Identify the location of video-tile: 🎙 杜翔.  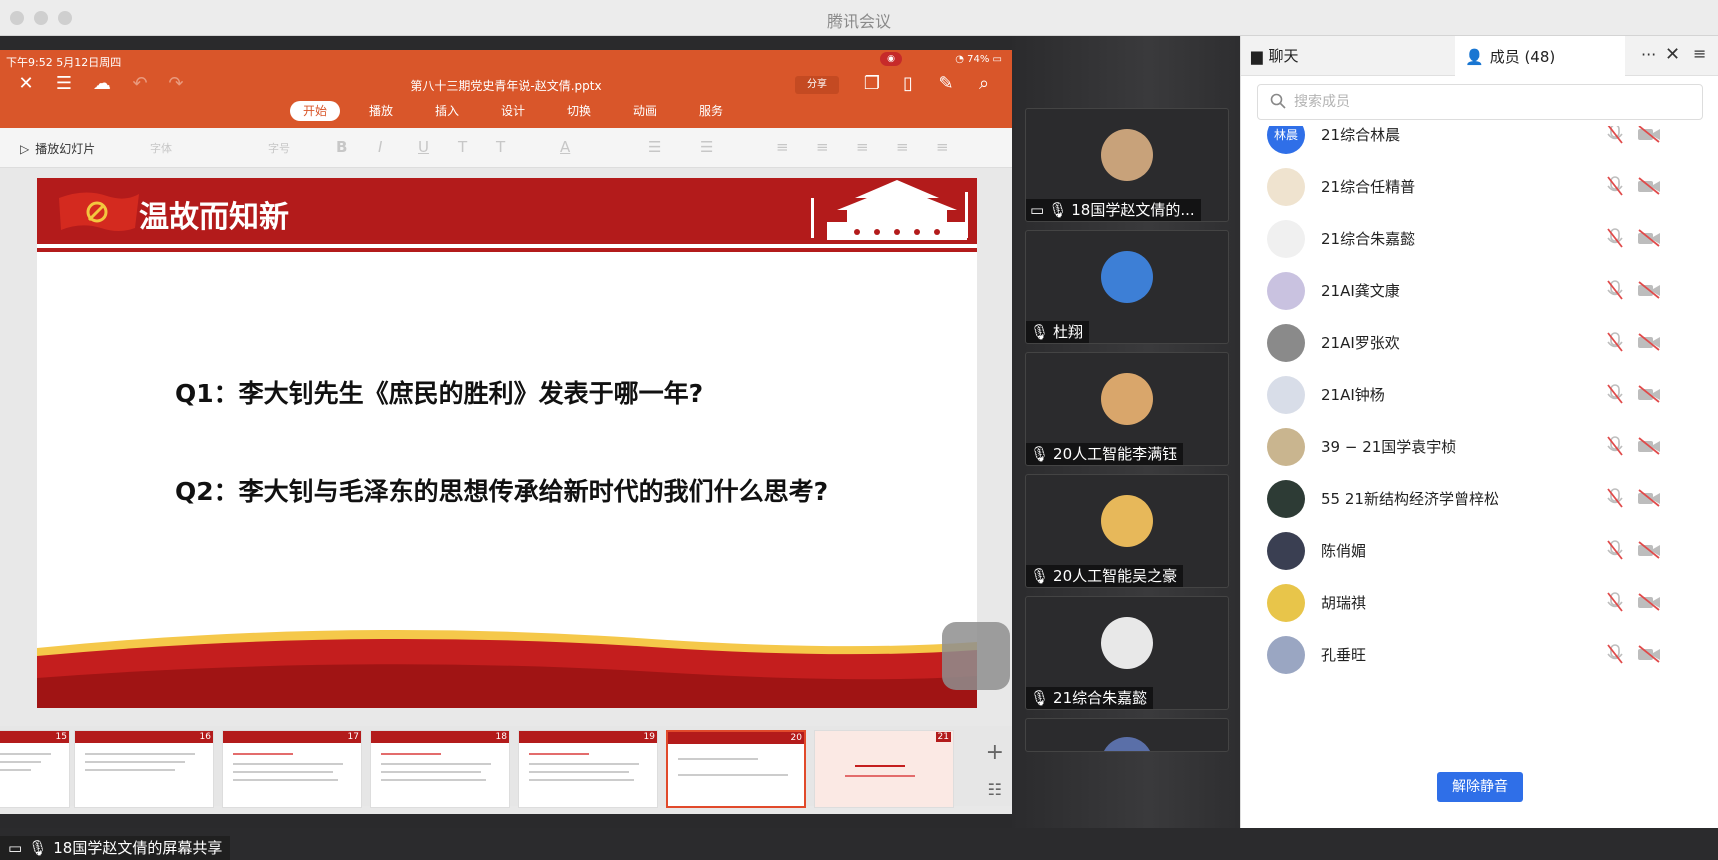
(1127, 287).